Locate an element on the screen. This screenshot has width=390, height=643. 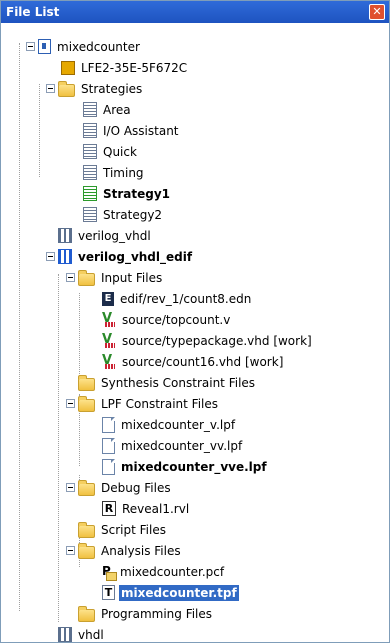
tree-label: Strategy1 is located at coordinates (137, 193).